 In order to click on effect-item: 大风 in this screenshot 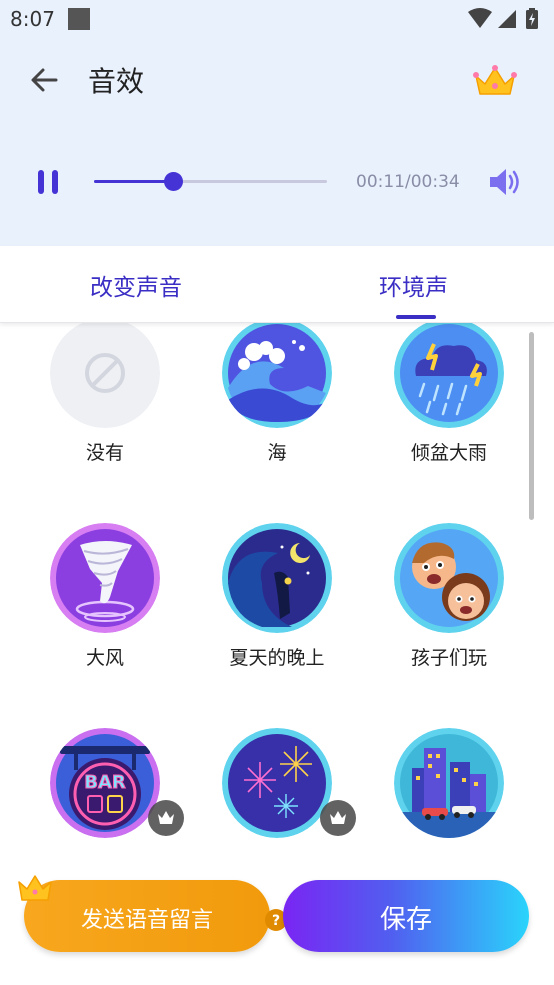, I will do `click(105, 623)`.